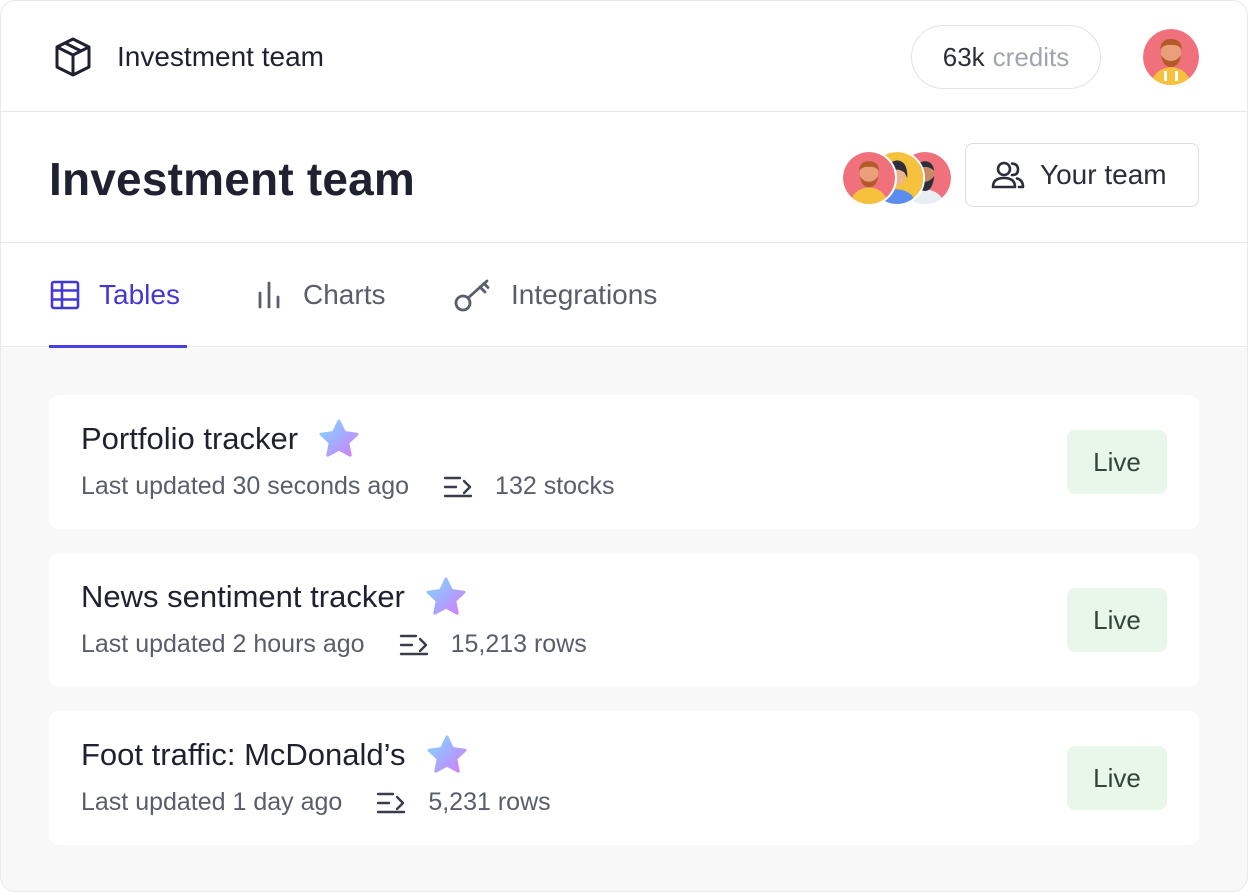 The image size is (1248, 892). I want to click on tab-tables: Tables, so click(118, 295).